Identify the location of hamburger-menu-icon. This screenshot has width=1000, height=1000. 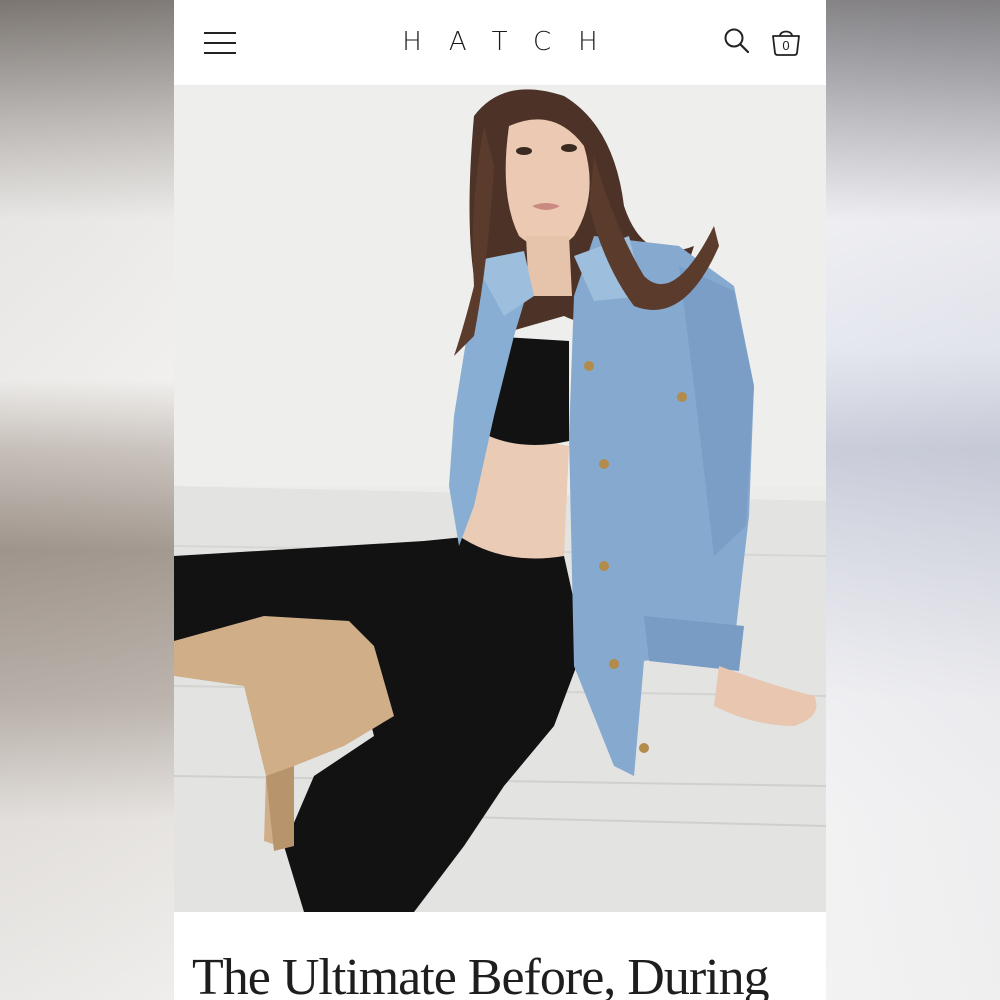
(220, 43).